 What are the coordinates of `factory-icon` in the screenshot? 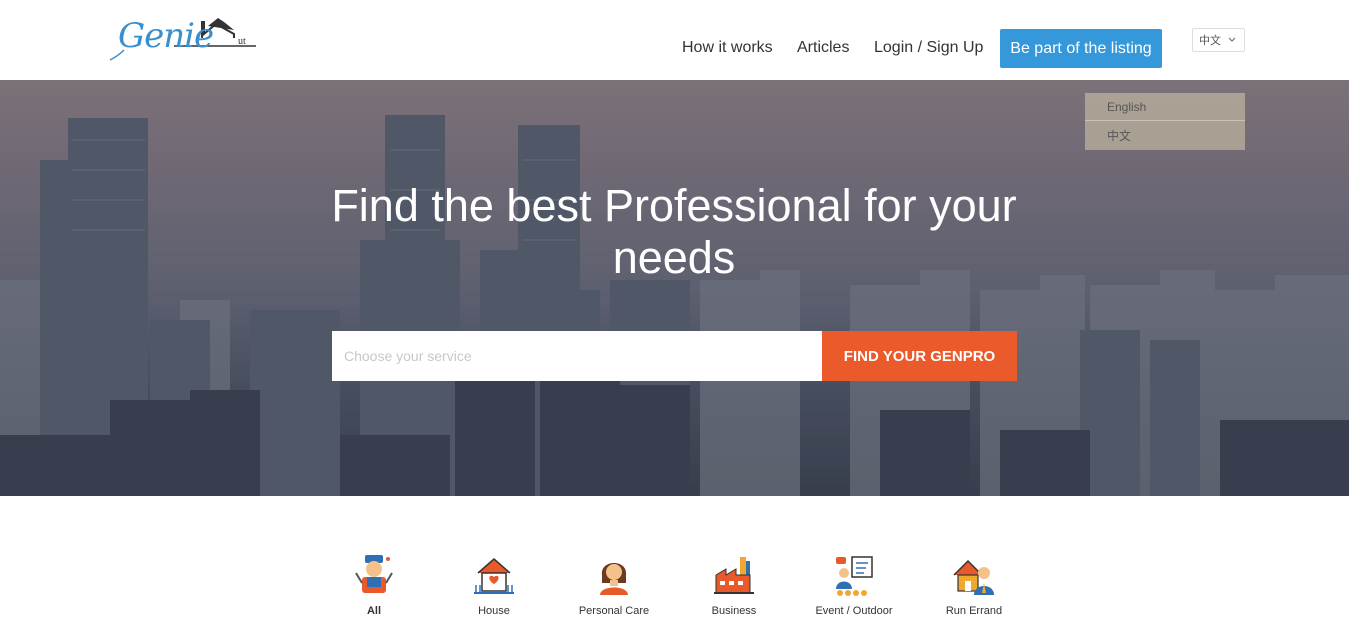 It's located at (734, 575).